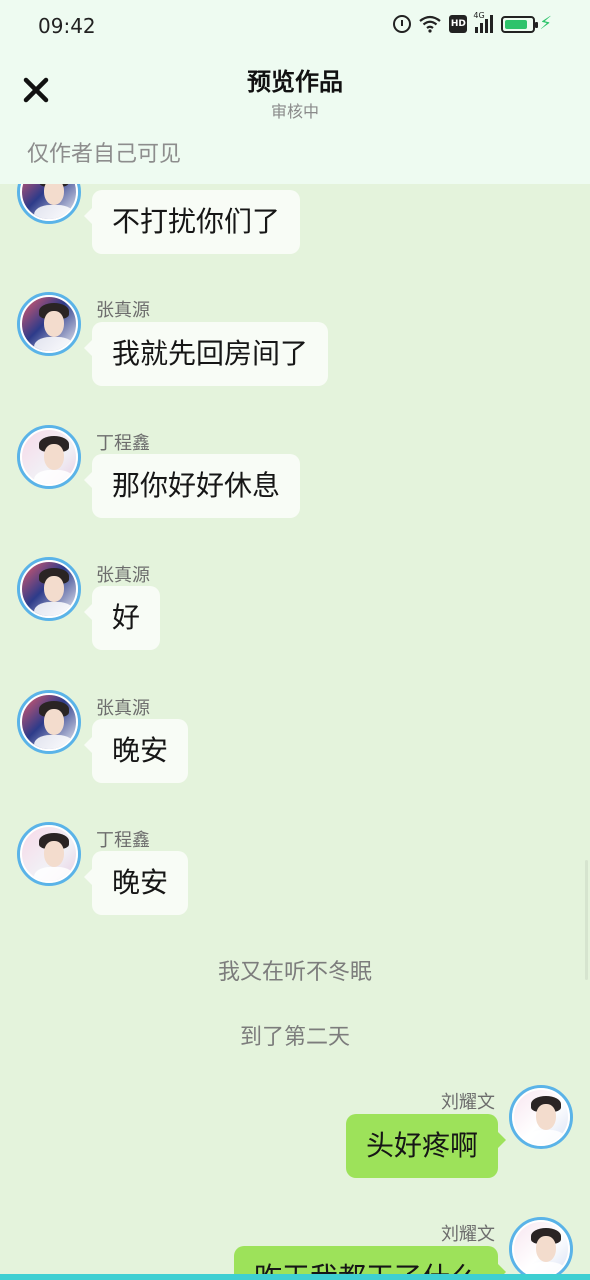 Image resolution: width=590 pixels, height=1280 pixels. Describe the element at coordinates (295, 26) in the screenshot. I see `status-bar: 09:42 HD 4G ⚡` at that location.